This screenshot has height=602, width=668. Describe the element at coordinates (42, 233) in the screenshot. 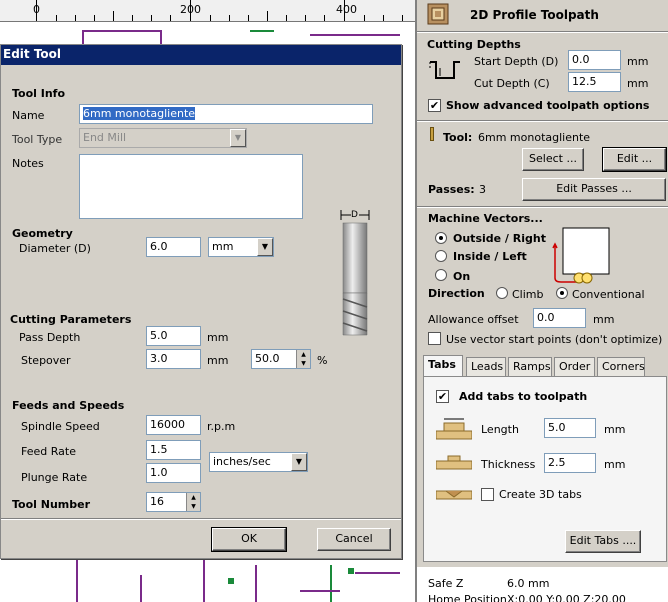

I see `geometry-heading: Geometry` at that location.